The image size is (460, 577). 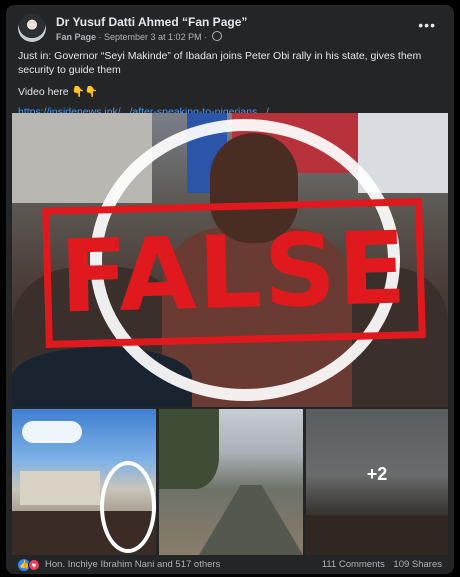 I want to click on thumb-tree, so click(x=189, y=449).